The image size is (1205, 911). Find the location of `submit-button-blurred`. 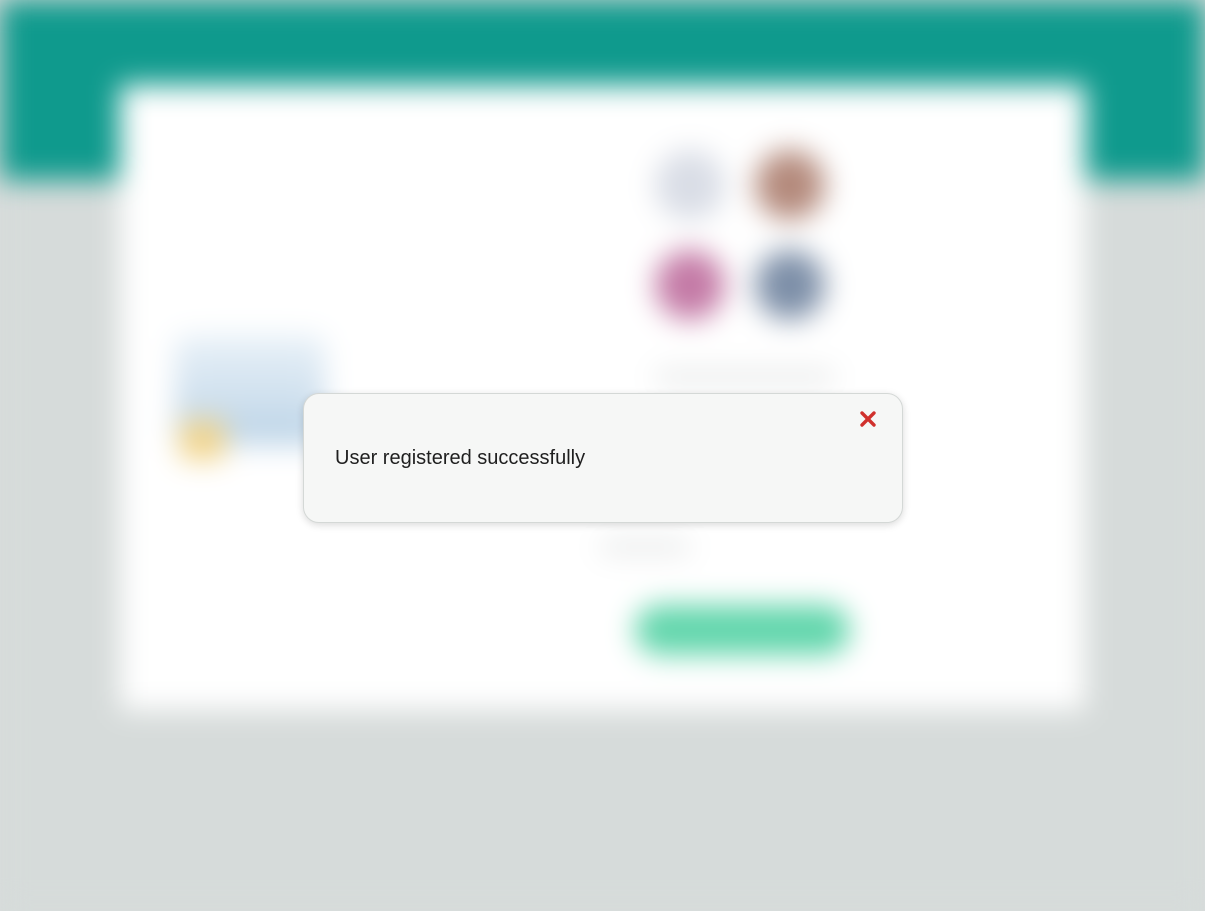

submit-button-blurred is located at coordinates (742, 630).